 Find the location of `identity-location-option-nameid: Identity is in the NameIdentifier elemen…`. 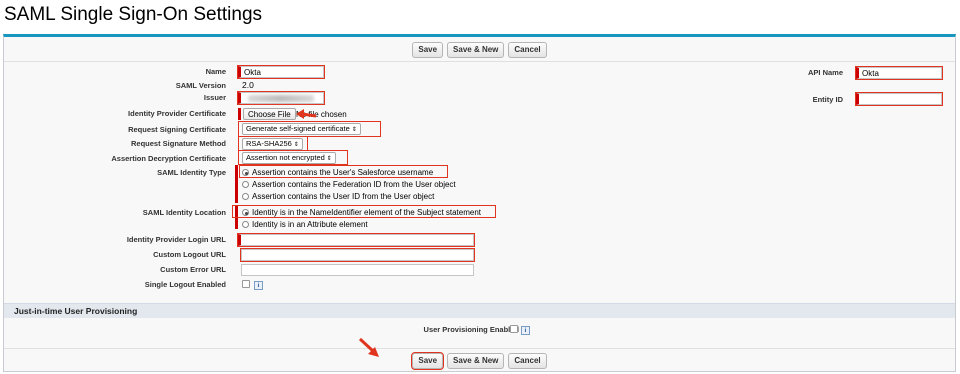

identity-location-option-nameid: Identity is in the NameIdentifier elemen… is located at coordinates (361, 212).